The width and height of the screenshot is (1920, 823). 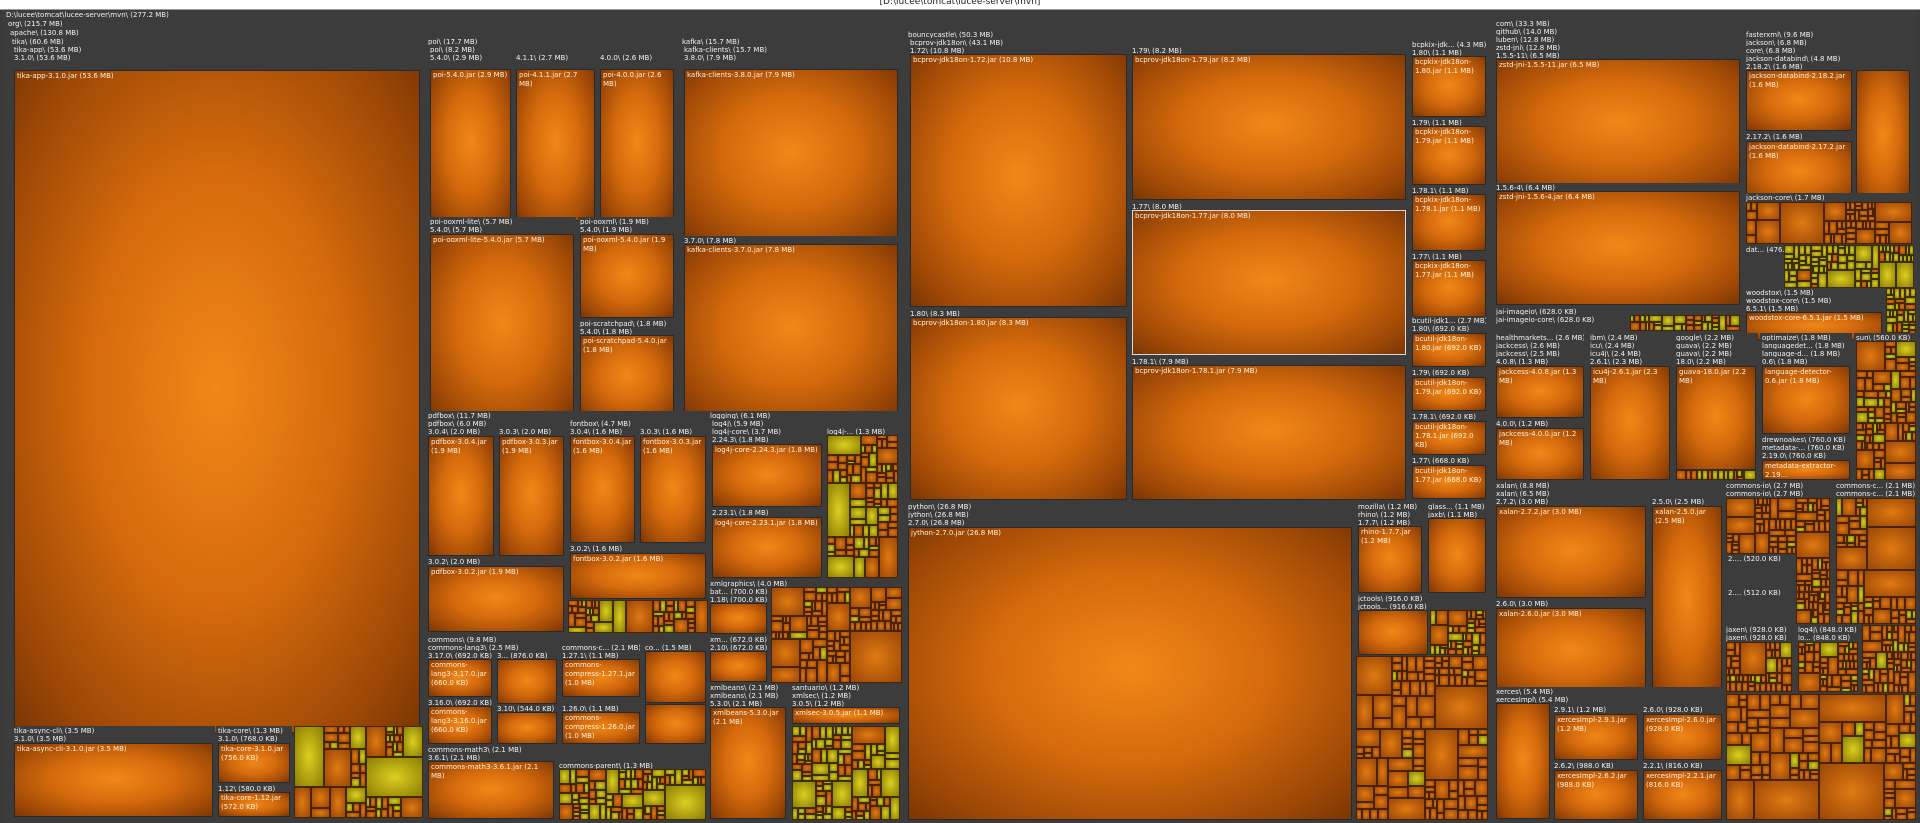 I want to click on file-xmlbeans-jar: xmlbeans-5.3.0.jar (2.1 MB), so click(x=748, y=763).